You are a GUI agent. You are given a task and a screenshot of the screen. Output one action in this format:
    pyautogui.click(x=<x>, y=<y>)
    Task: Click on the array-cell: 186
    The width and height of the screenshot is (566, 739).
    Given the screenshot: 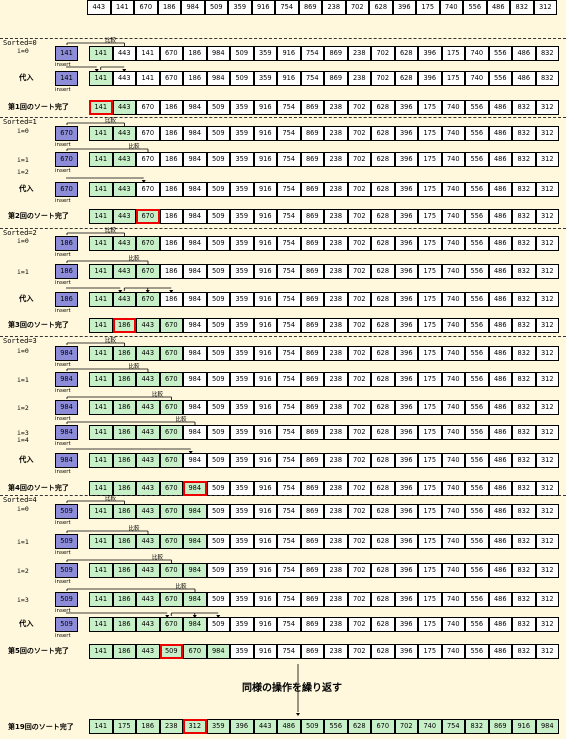 What is the action you would take?
    pyautogui.click(x=124, y=325)
    